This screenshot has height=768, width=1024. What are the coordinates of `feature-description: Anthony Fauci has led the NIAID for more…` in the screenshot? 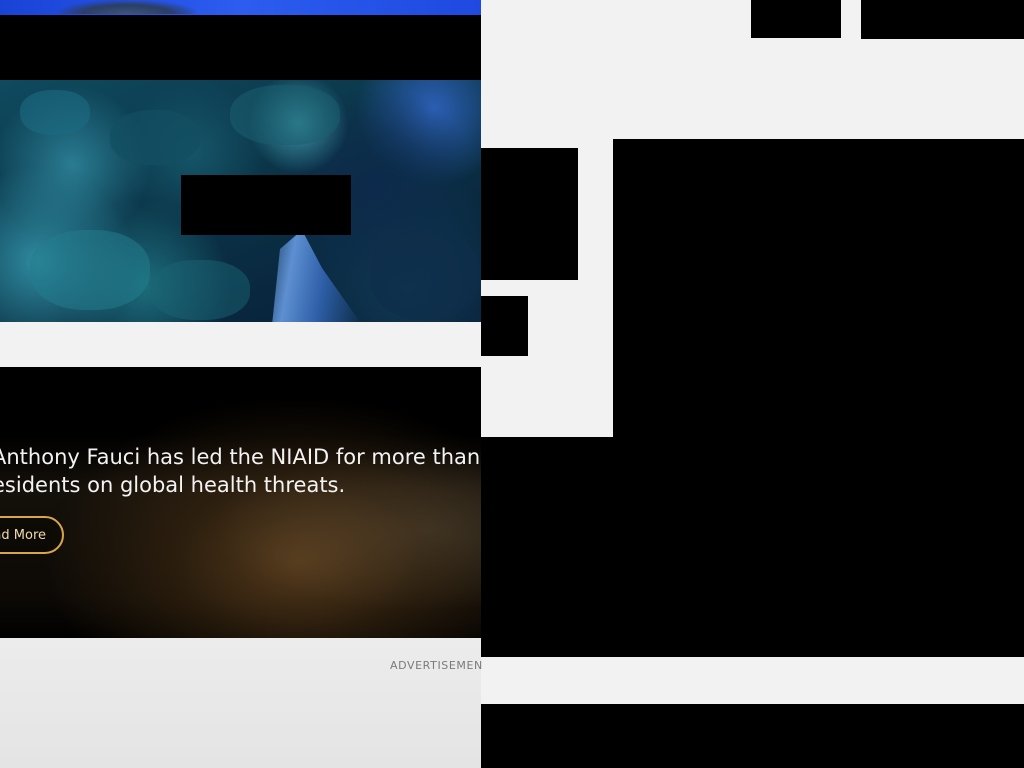 It's located at (240, 471).